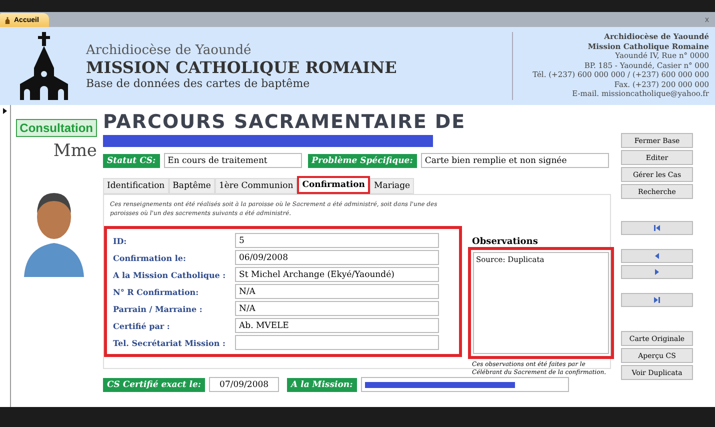  I want to click on section-tab: Confirmation, so click(333, 185).